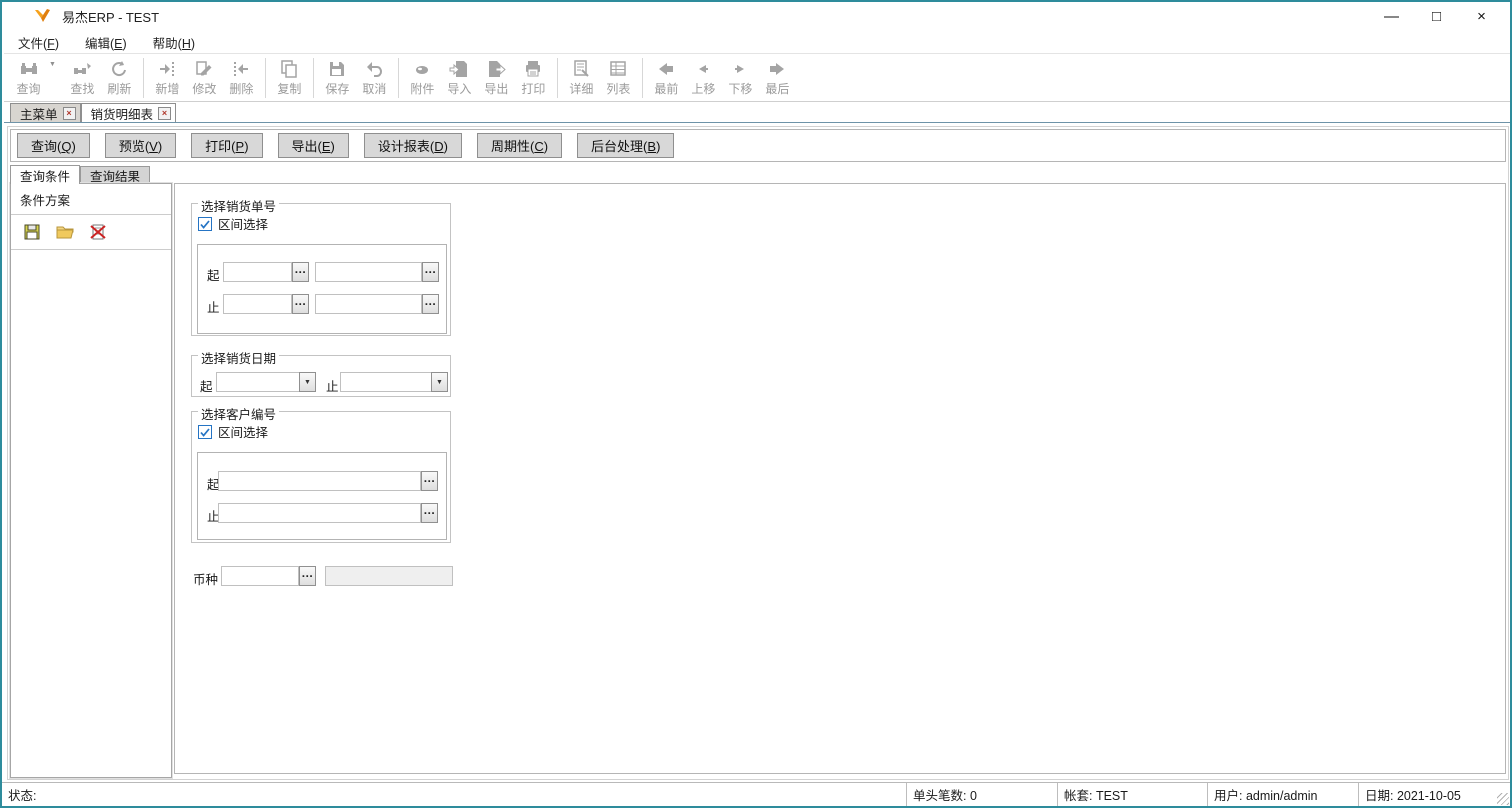 This screenshot has width=1512, height=808. I want to click on resize-grip, so click(1503, 799).